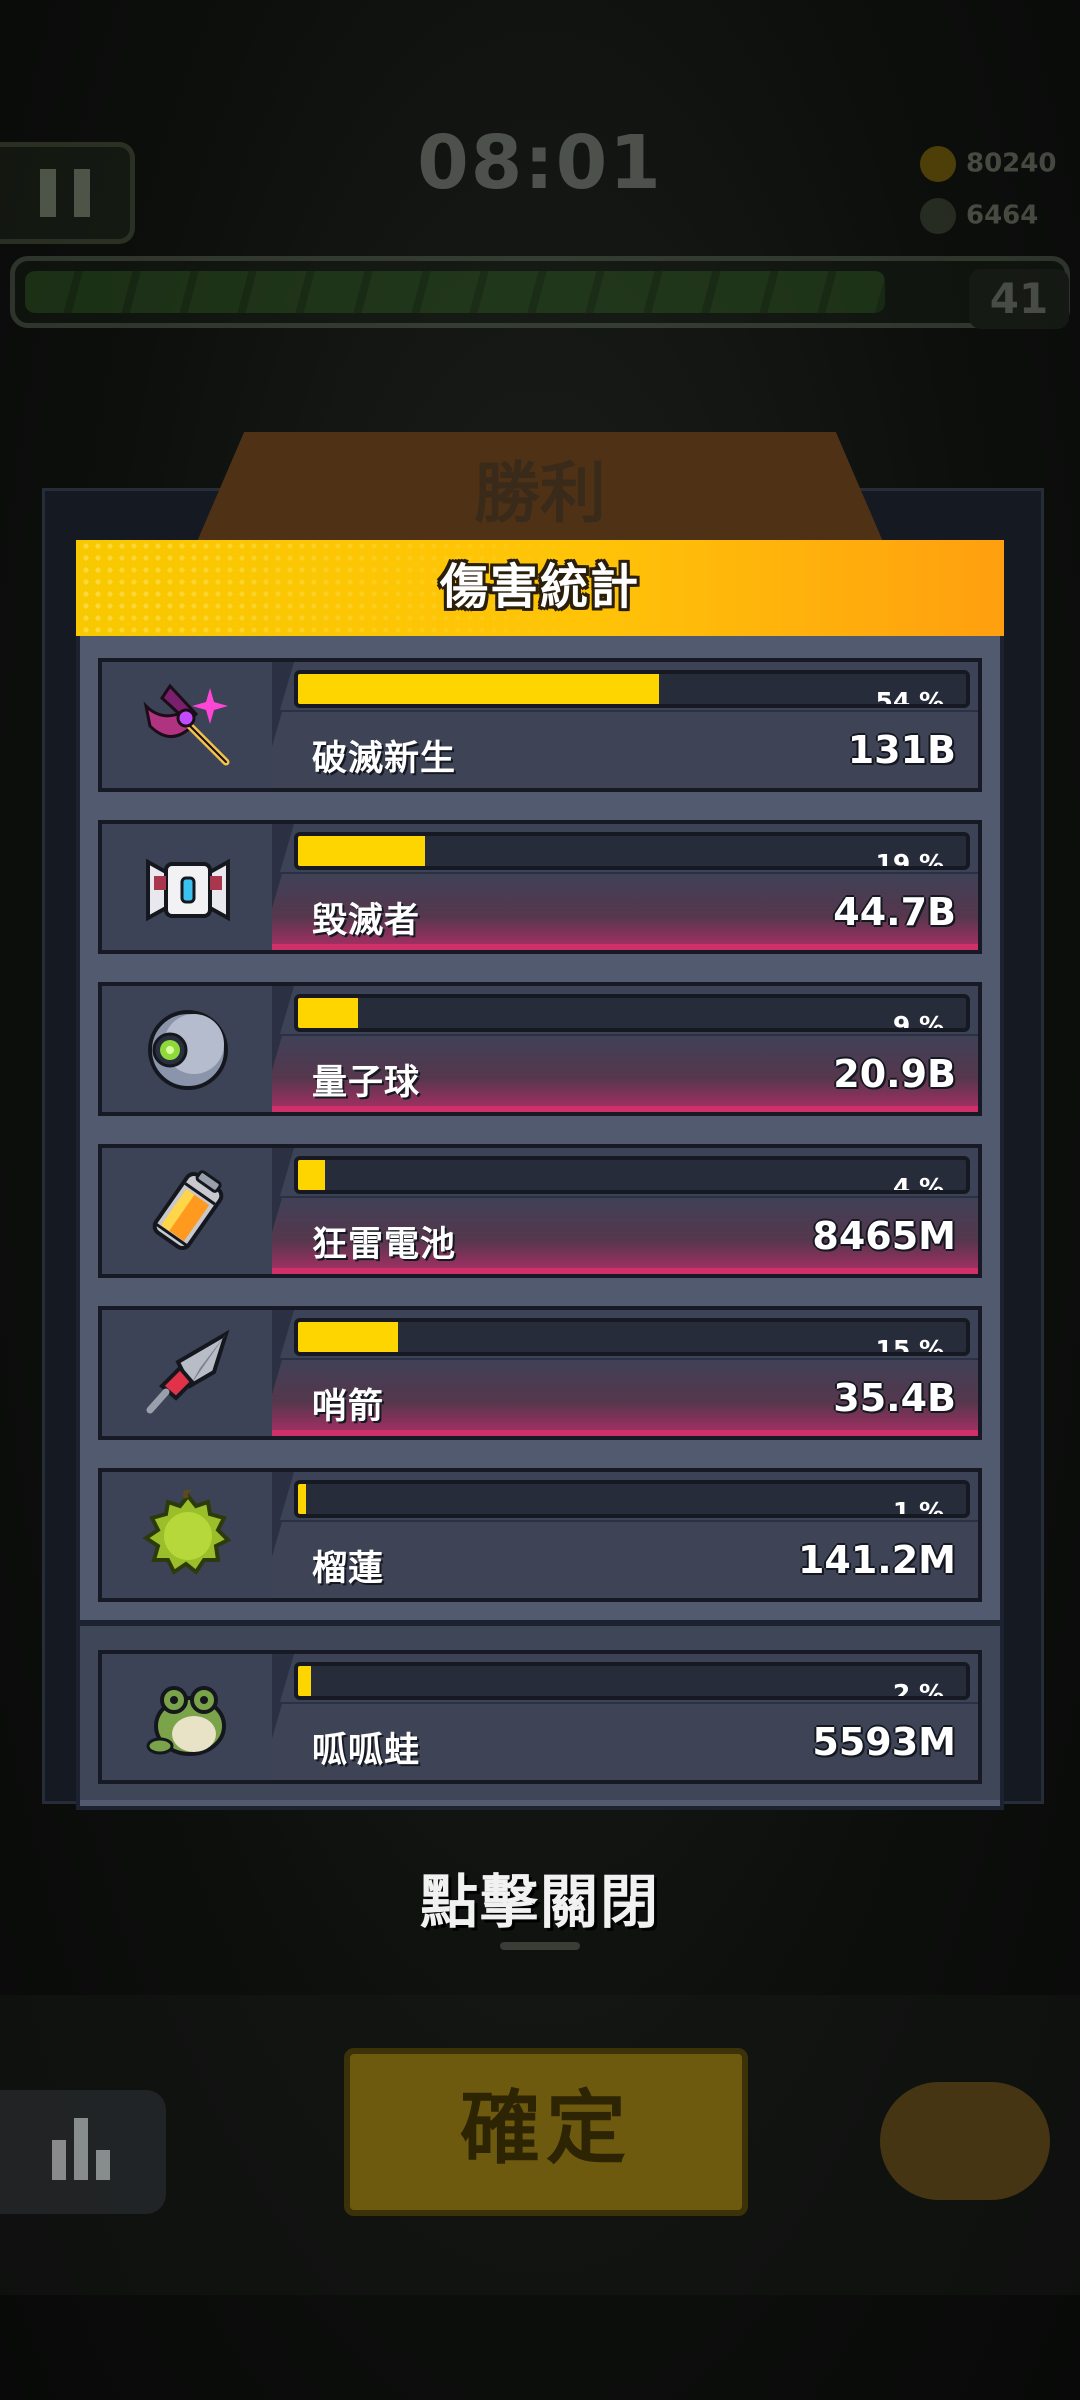 The height and width of the screenshot is (2400, 1080). I want to click on weapon-name: 哨箭, so click(348, 1407).